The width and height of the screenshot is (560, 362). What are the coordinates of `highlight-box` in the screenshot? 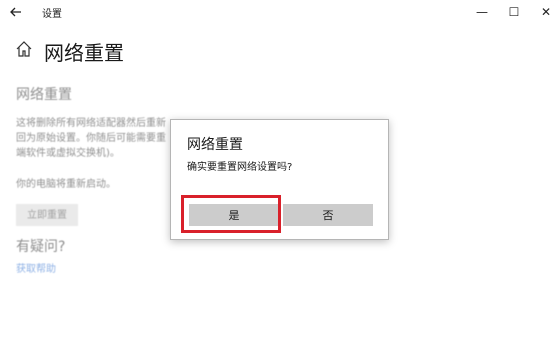 It's located at (231, 214).